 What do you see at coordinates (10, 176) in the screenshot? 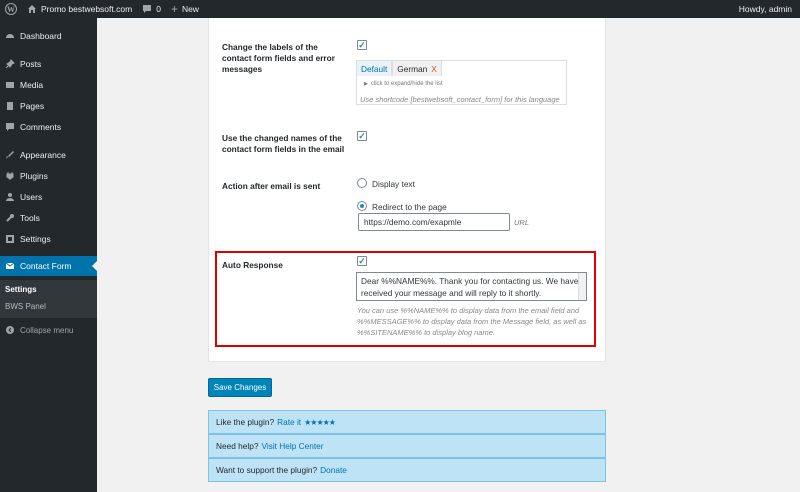
I see `plugin-icon` at bounding box center [10, 176].